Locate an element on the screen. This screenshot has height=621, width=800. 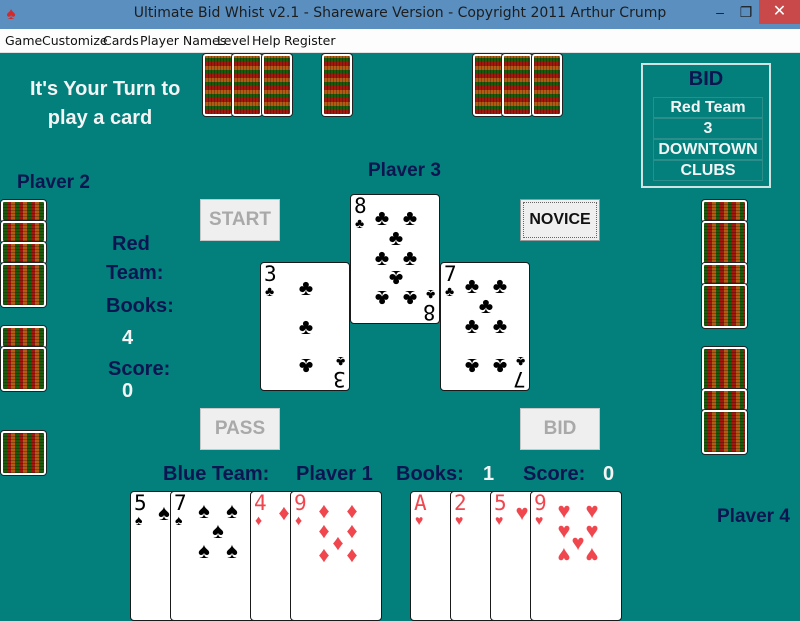
hand-card: 9 ♥ ♥ ♥ ♥ ♥ ♥ ♥ ♥ is located at coordinates (576, 556).